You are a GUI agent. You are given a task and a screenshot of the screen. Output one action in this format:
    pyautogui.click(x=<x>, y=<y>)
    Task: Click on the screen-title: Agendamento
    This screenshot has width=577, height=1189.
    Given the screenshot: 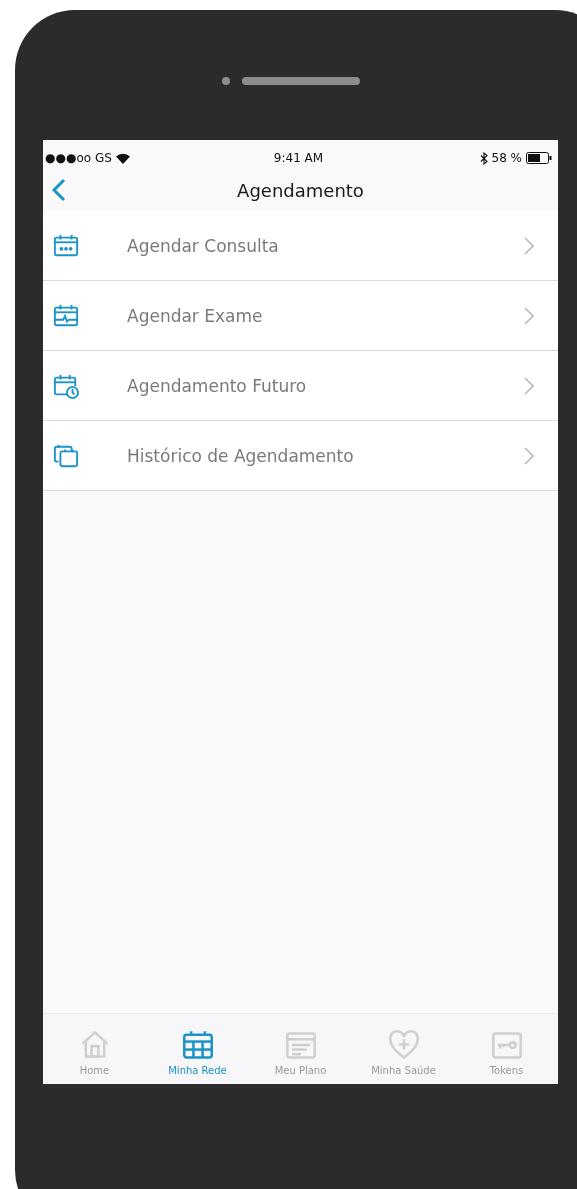 What is the action you would take?
    pyautogui.click(x=300, y=190)
    